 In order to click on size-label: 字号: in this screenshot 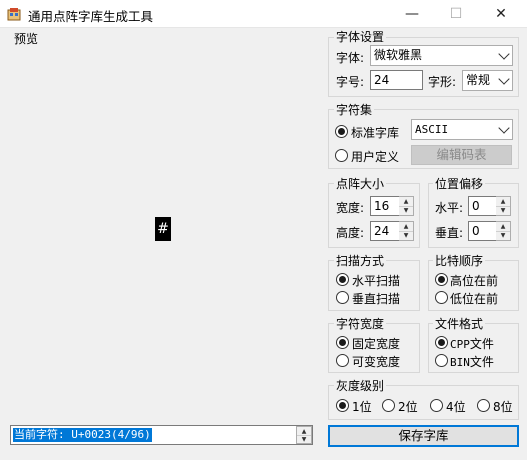, I will do `click(350, 82)`.